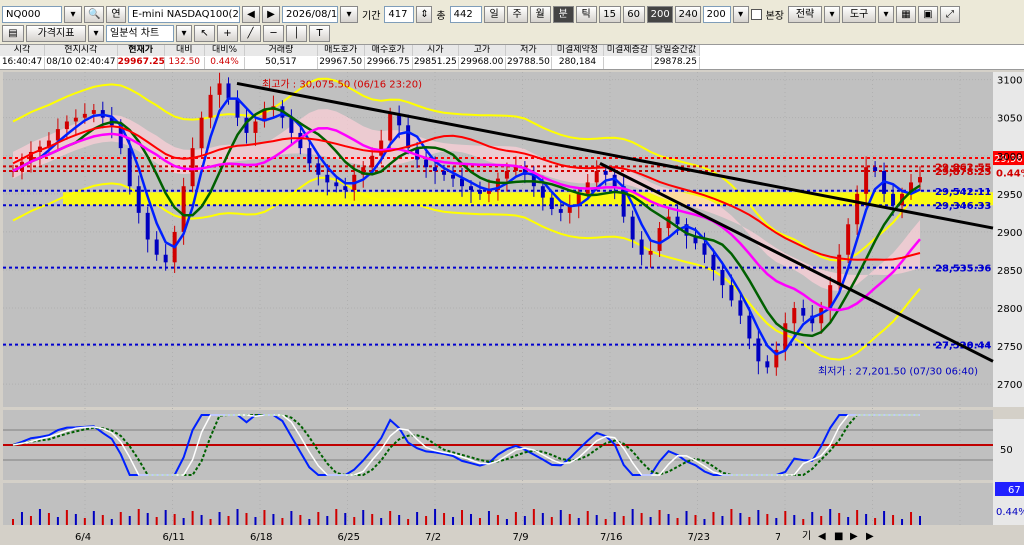 This screenshot has height=545, width=1024. Describe the element at coordinates (832, 14) in the screenshot. I see `strategy-dropdown-icon: ▾` at that location.